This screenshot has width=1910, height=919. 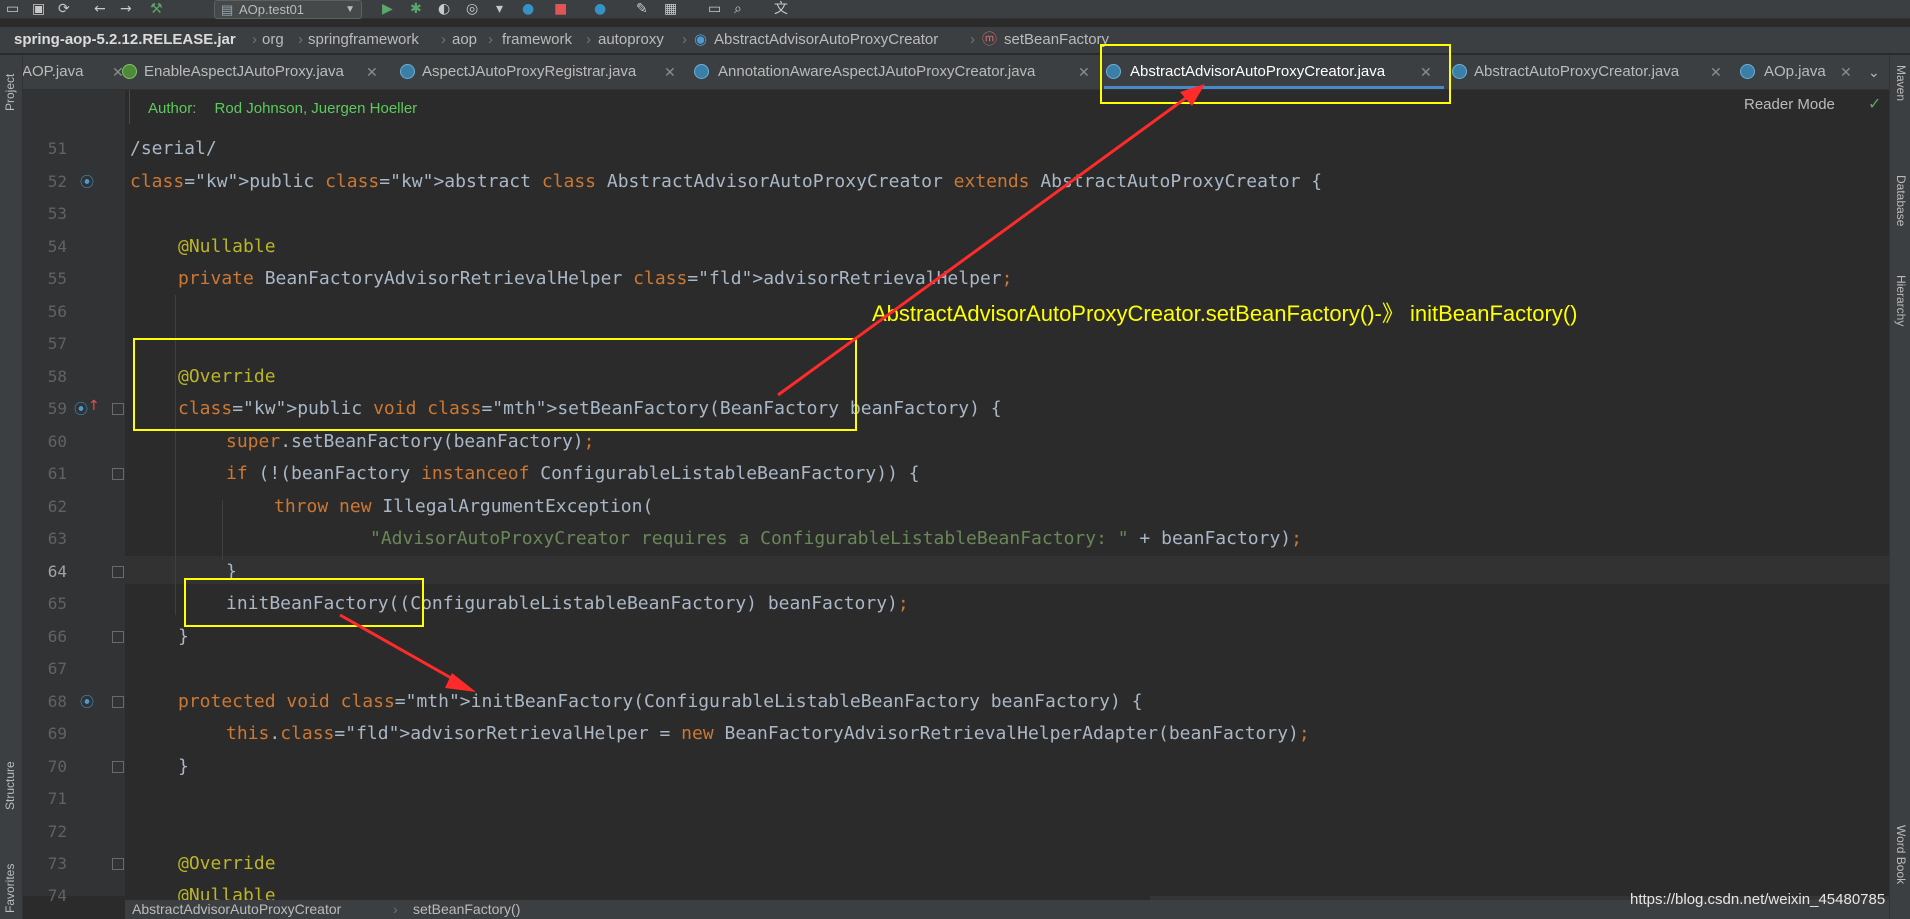 I want to click on line-number: 51, so click(x=57, y=148).